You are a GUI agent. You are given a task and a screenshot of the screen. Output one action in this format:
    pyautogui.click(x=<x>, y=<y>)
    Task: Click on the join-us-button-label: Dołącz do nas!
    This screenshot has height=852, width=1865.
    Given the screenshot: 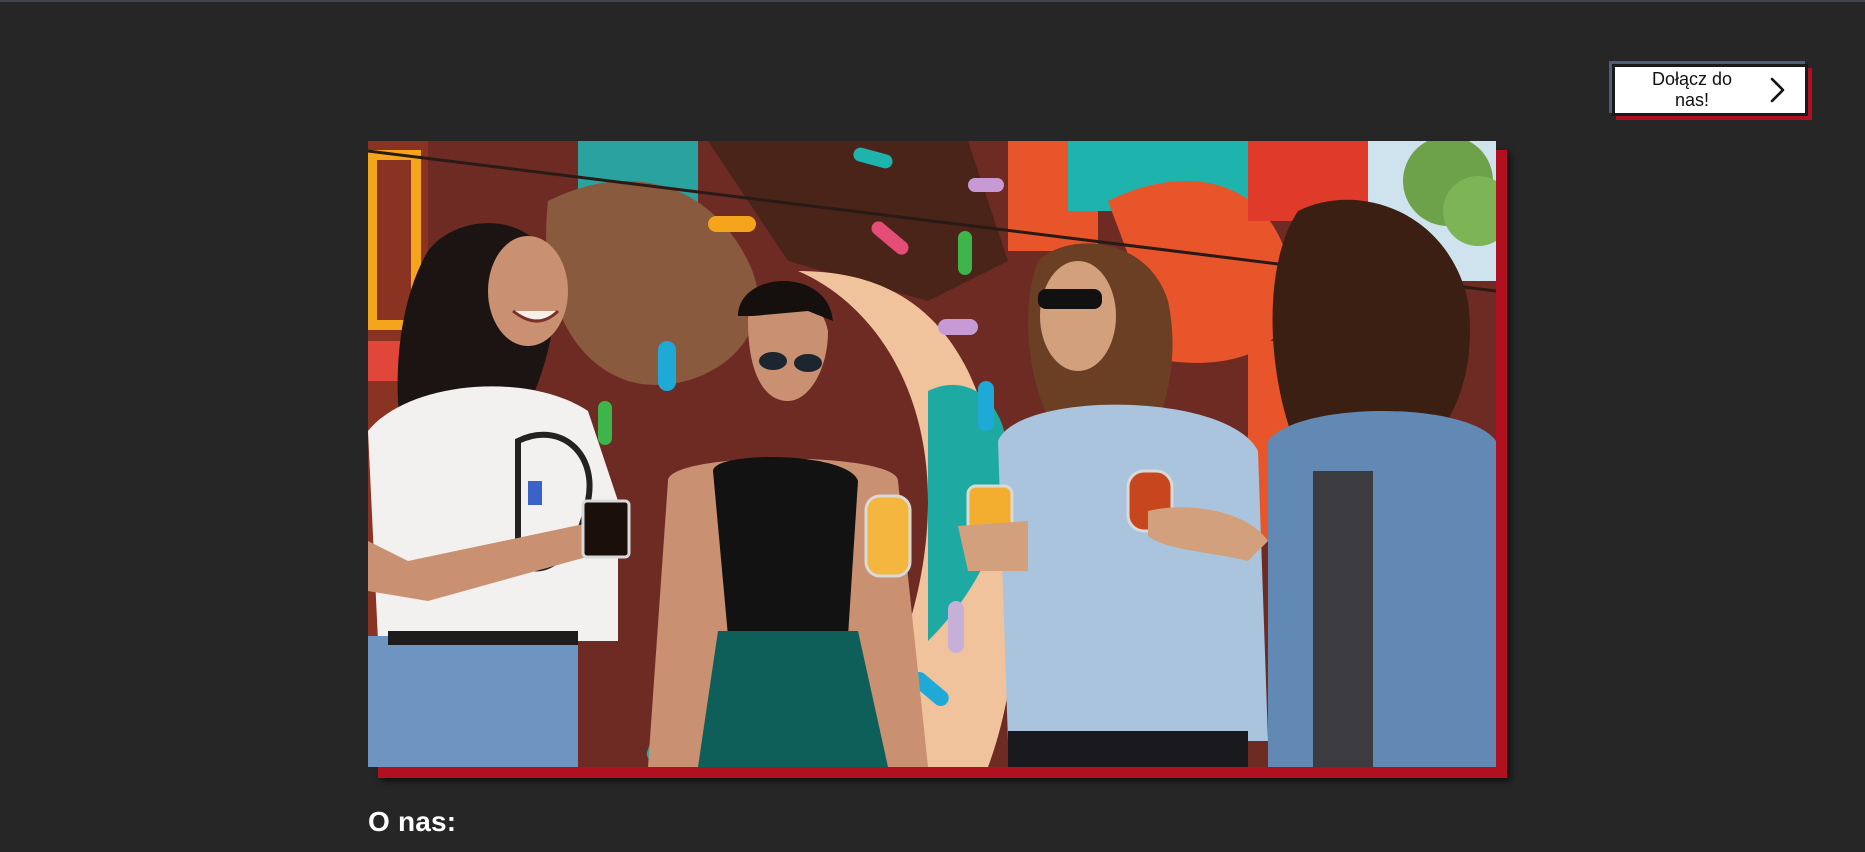 What is the action you would take?
    pyautogui.click(x=1692, y=89)
    